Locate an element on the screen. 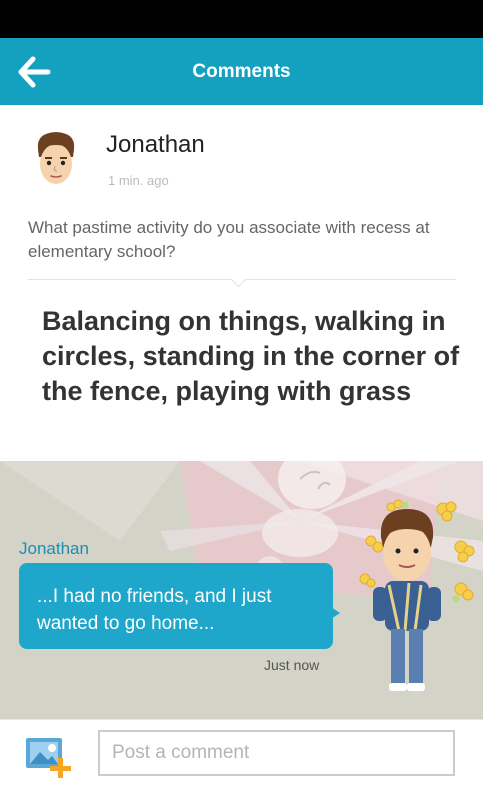 Image resolution: width=483 pixels, height=788 pixels. status-bar is located at coordinates (241, 19).